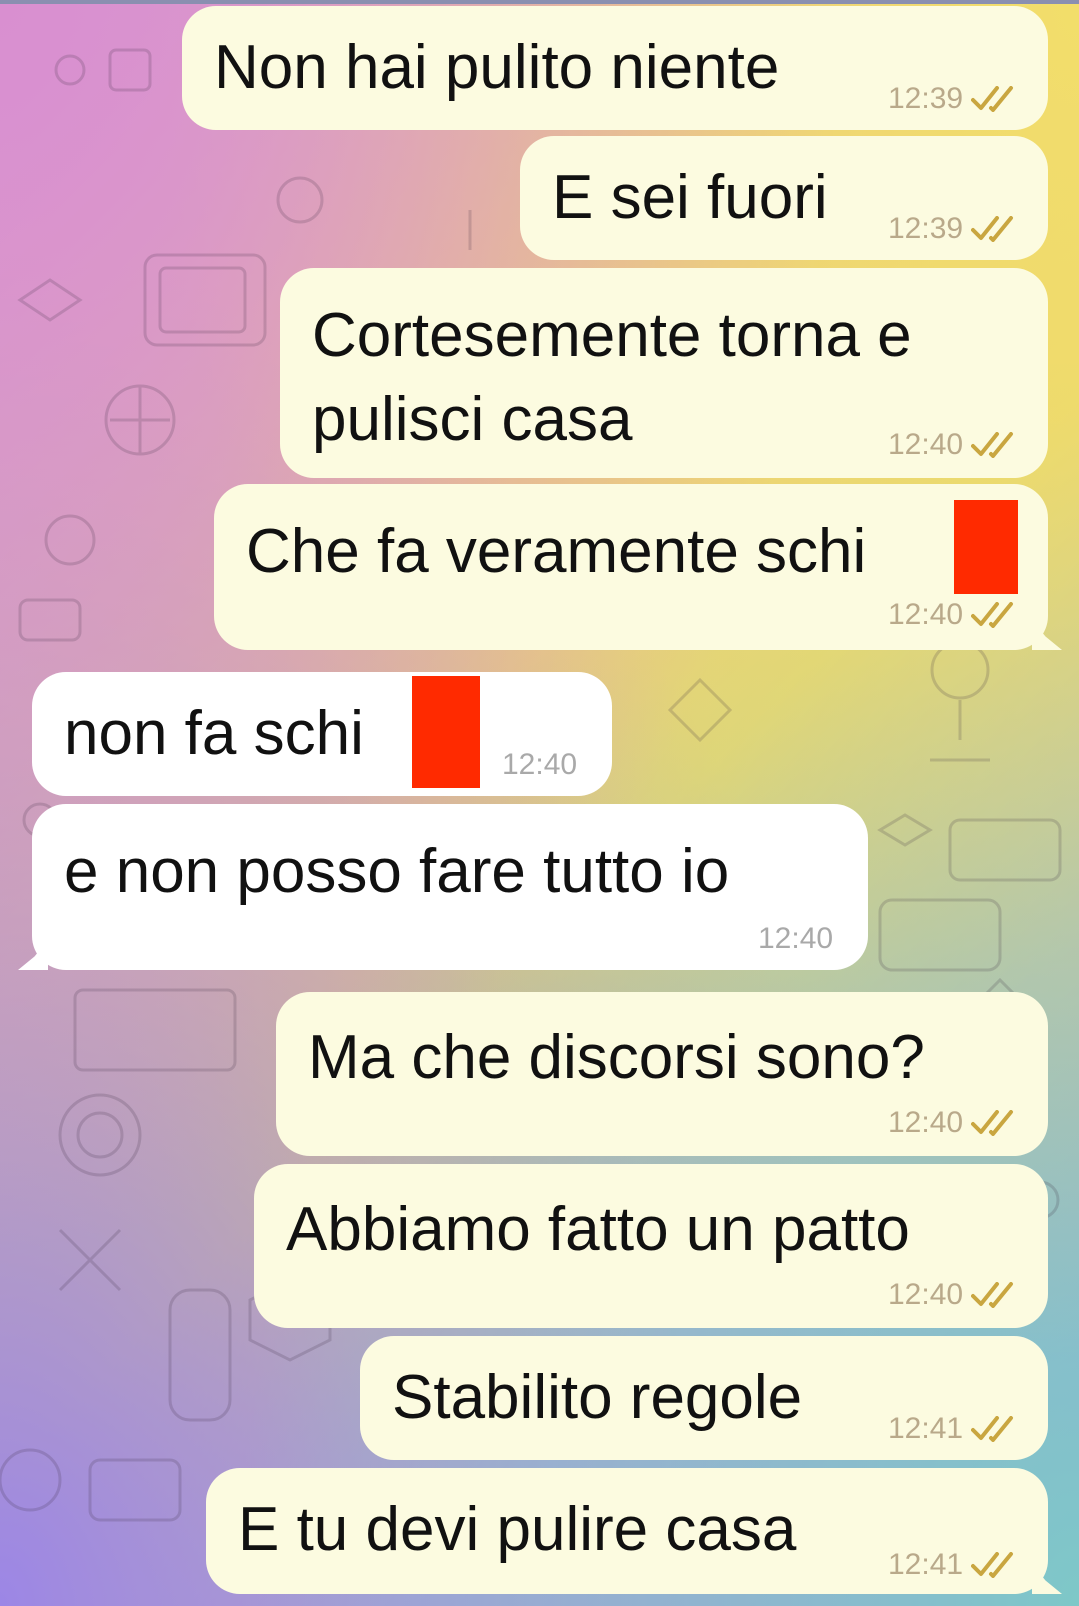 The width and height of the screenshot is (1079, 1606). I want to click on message-bubble-outgoing: Ma che discorsi sono? 12:40, so click(662, 1074).